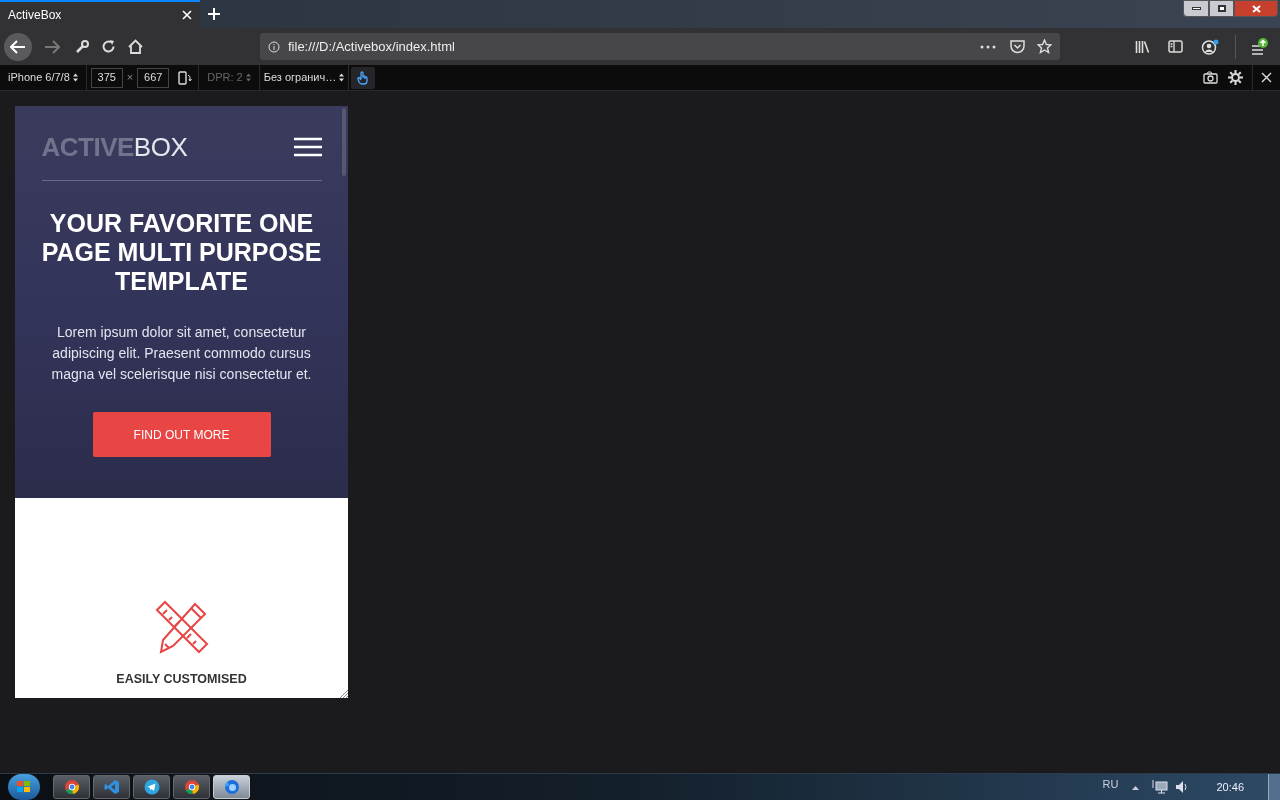 The height and width of the screenshot is (800, 1280). What do you see at coordinates (52, 46) in the screenshot?
I see `forward-icon` at bounding box center [52, 46].